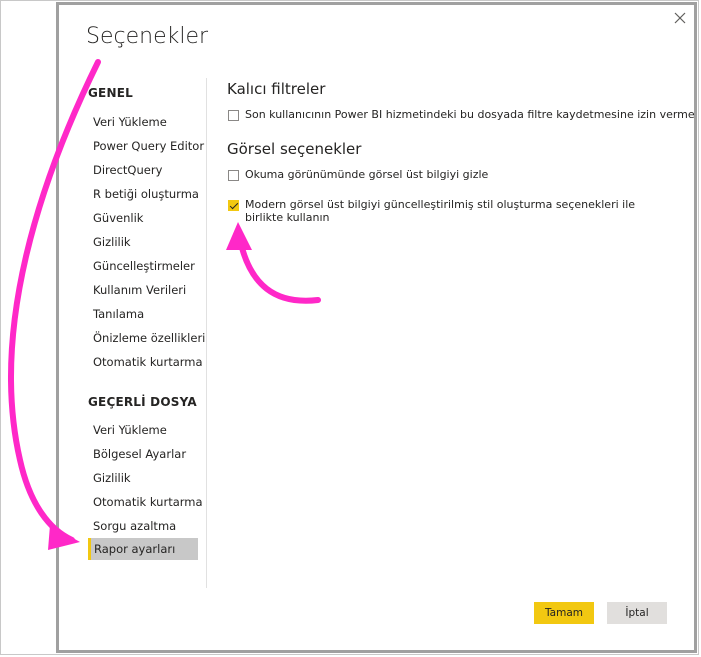  What do you see at coordinates (143, 430) in the screenshot?
I see `nav-item-file-data-load: Veri Yükleme` at bounding box center [143, 430].